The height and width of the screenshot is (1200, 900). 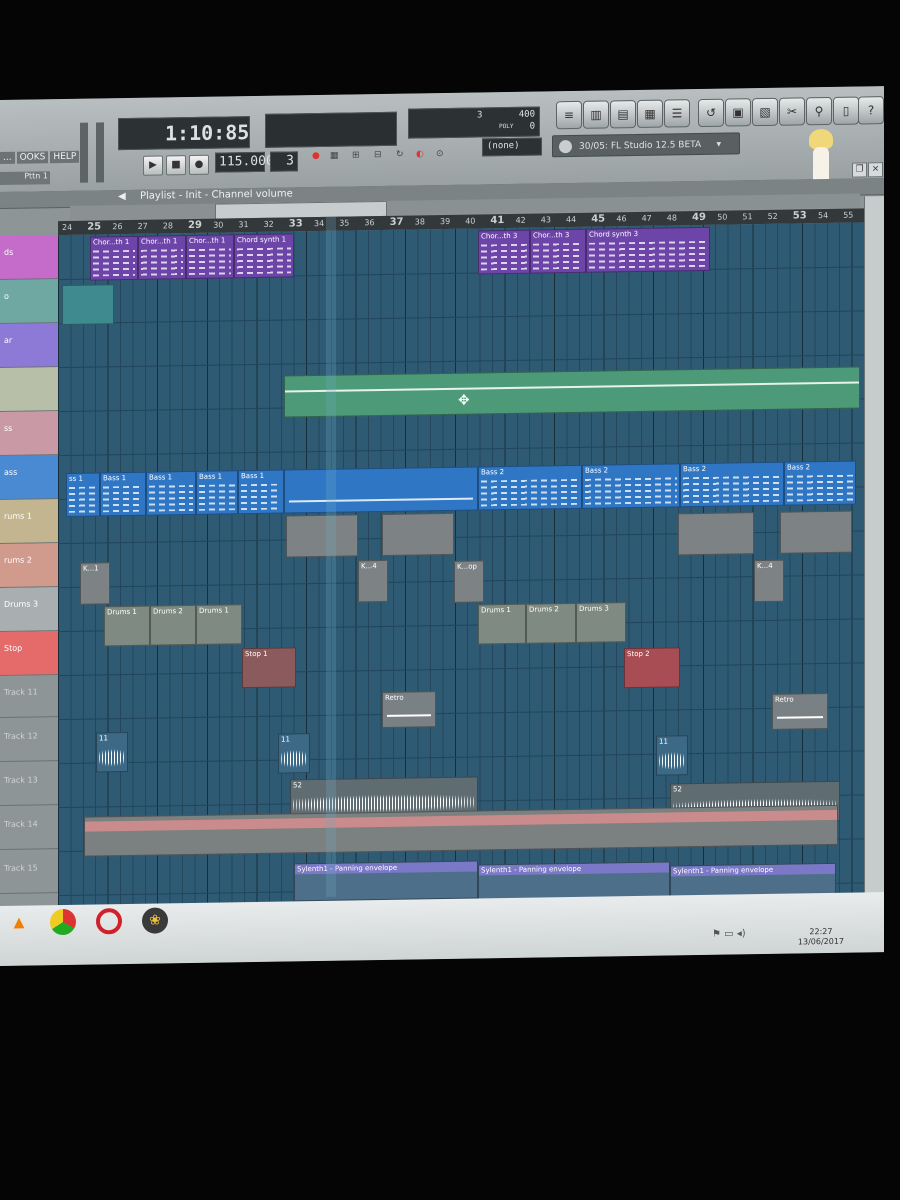 I want to click on recording-toggles: ● ▦ ⊞ ⊟ ↻ ◐ ⊙, so click(x=392, y=160).